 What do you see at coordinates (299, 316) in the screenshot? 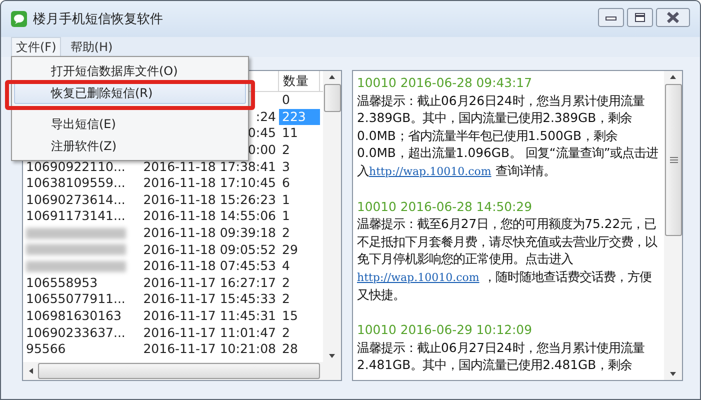
I see `table-cell: 15` at bounding box center [299, 316].